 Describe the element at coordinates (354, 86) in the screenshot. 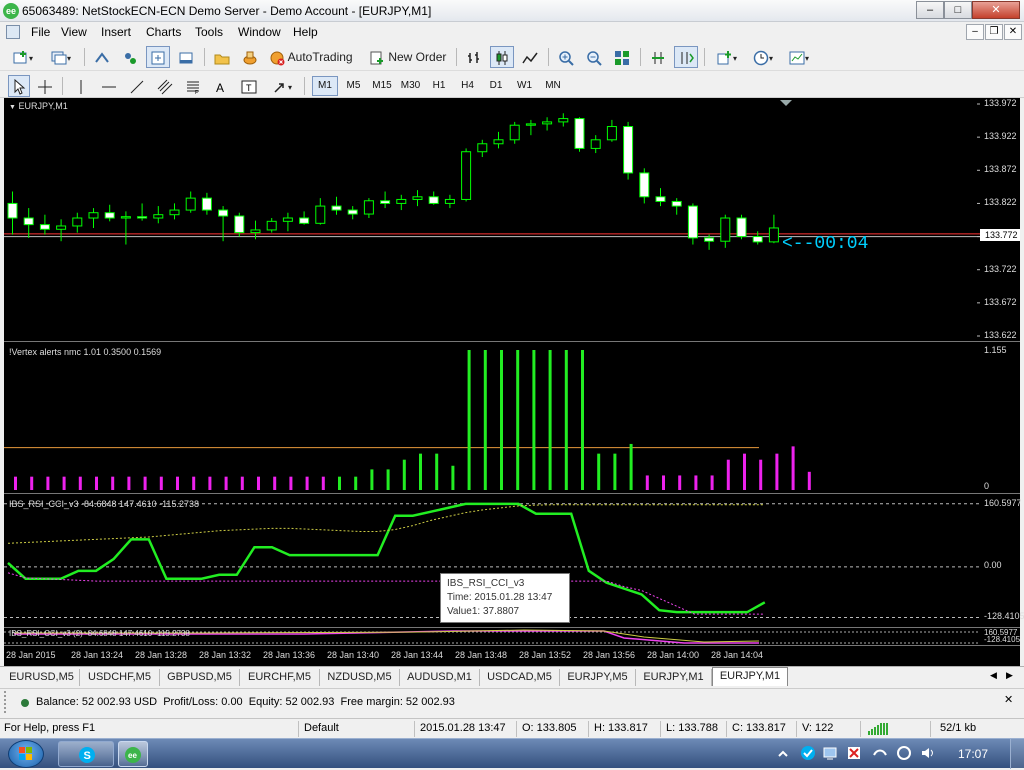

I see `timeframe-m5-button: M5` at that location.